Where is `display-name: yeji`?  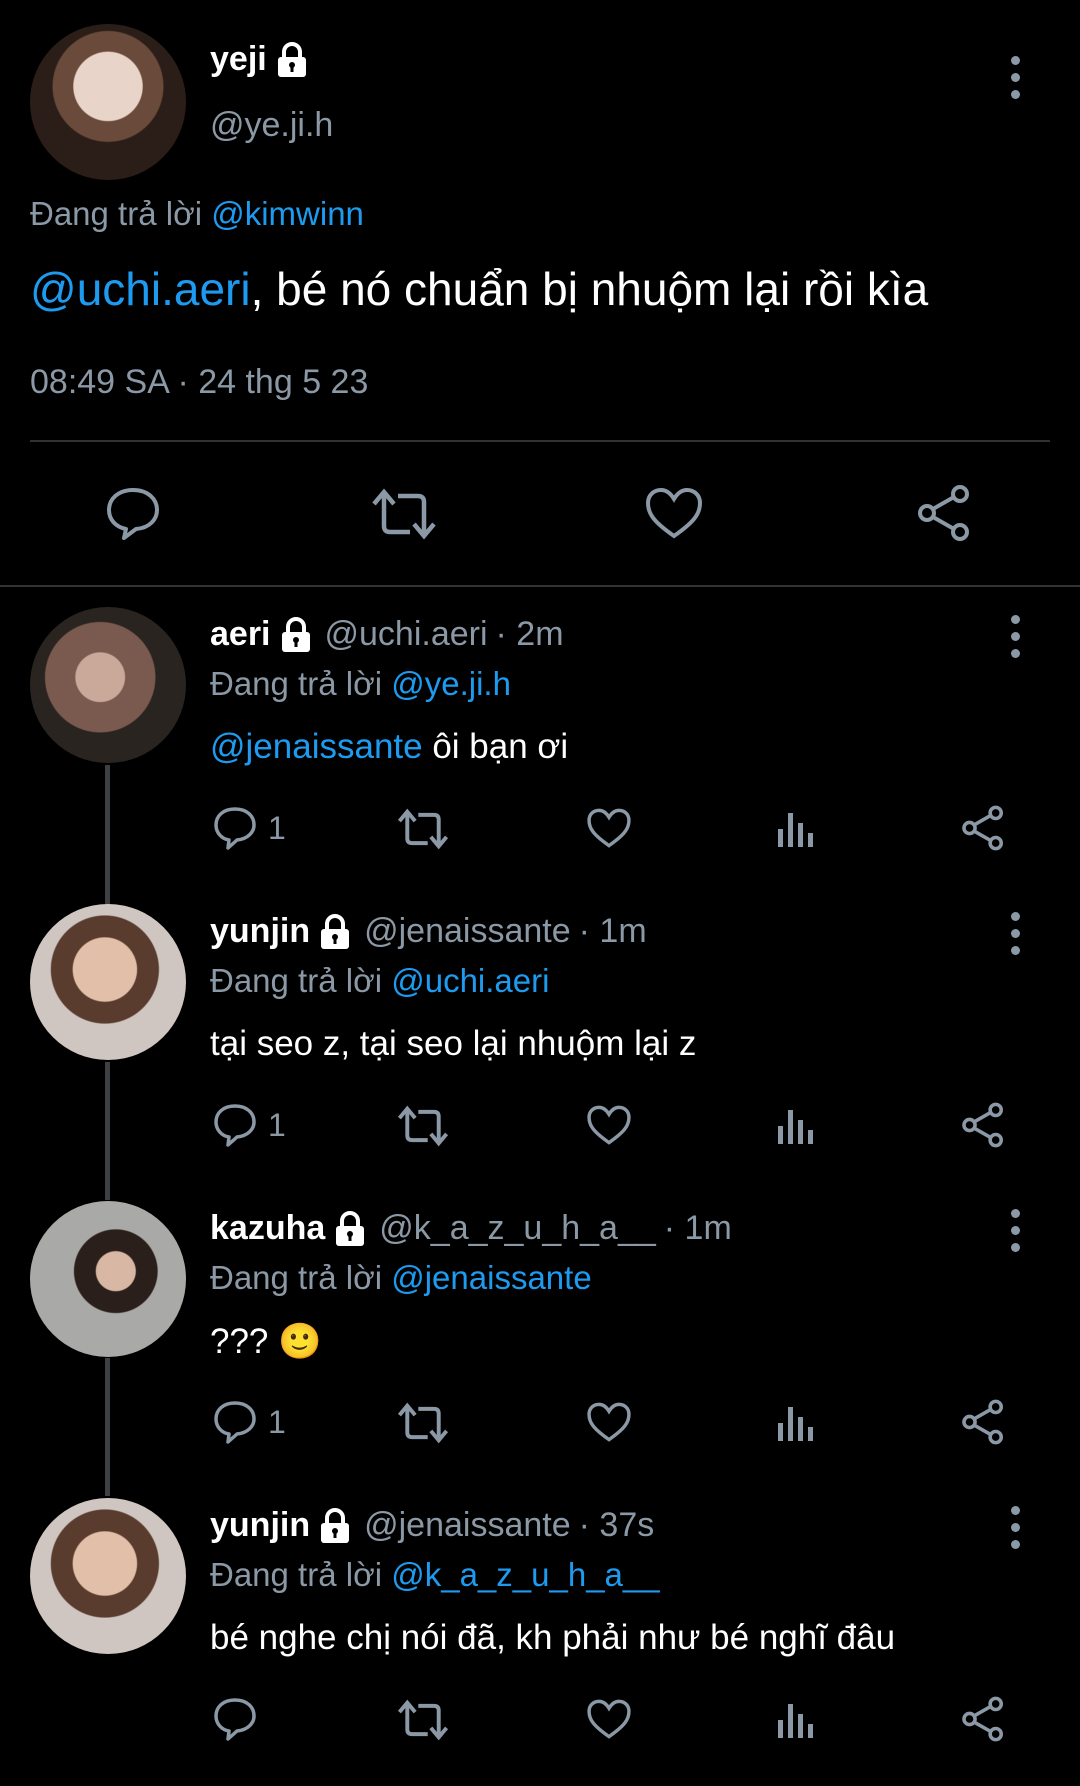
display-name: yeji is located at coordinates (238, 59).